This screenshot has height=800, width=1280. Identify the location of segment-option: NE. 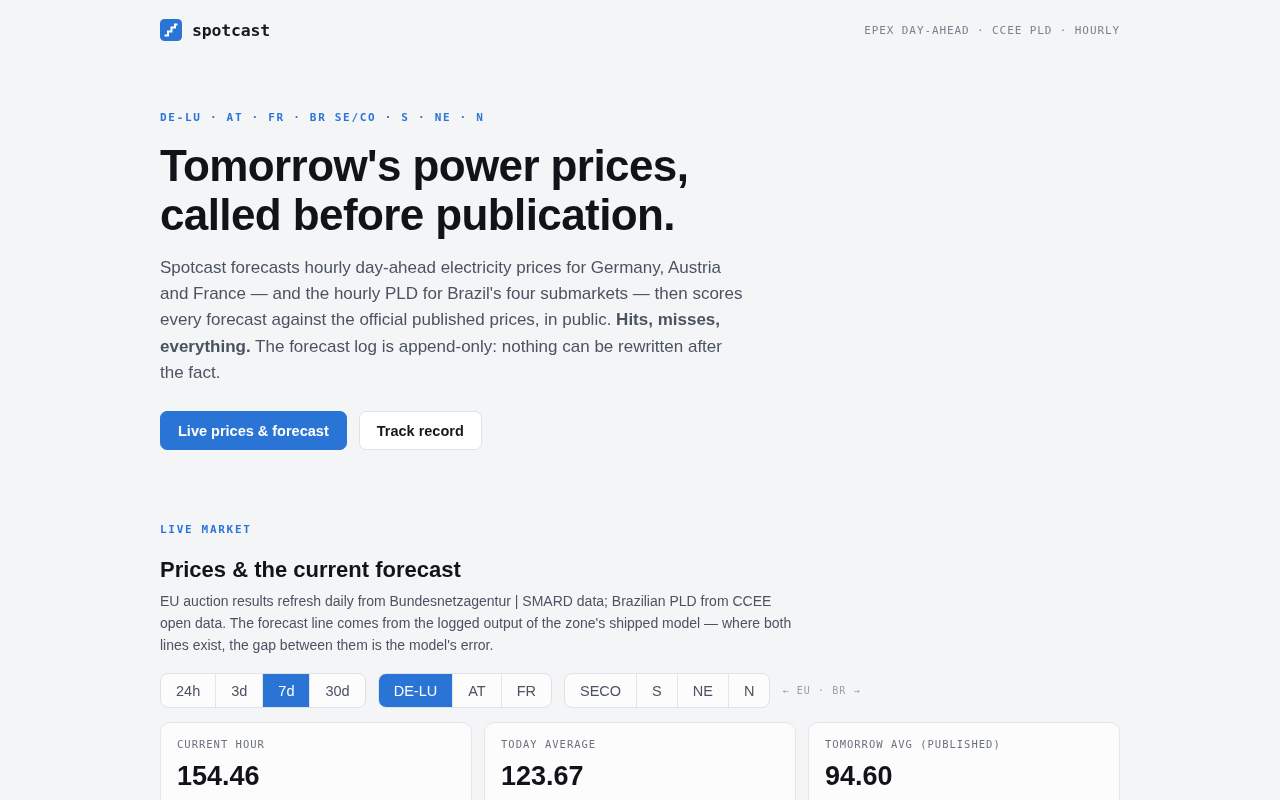
(702, 690).